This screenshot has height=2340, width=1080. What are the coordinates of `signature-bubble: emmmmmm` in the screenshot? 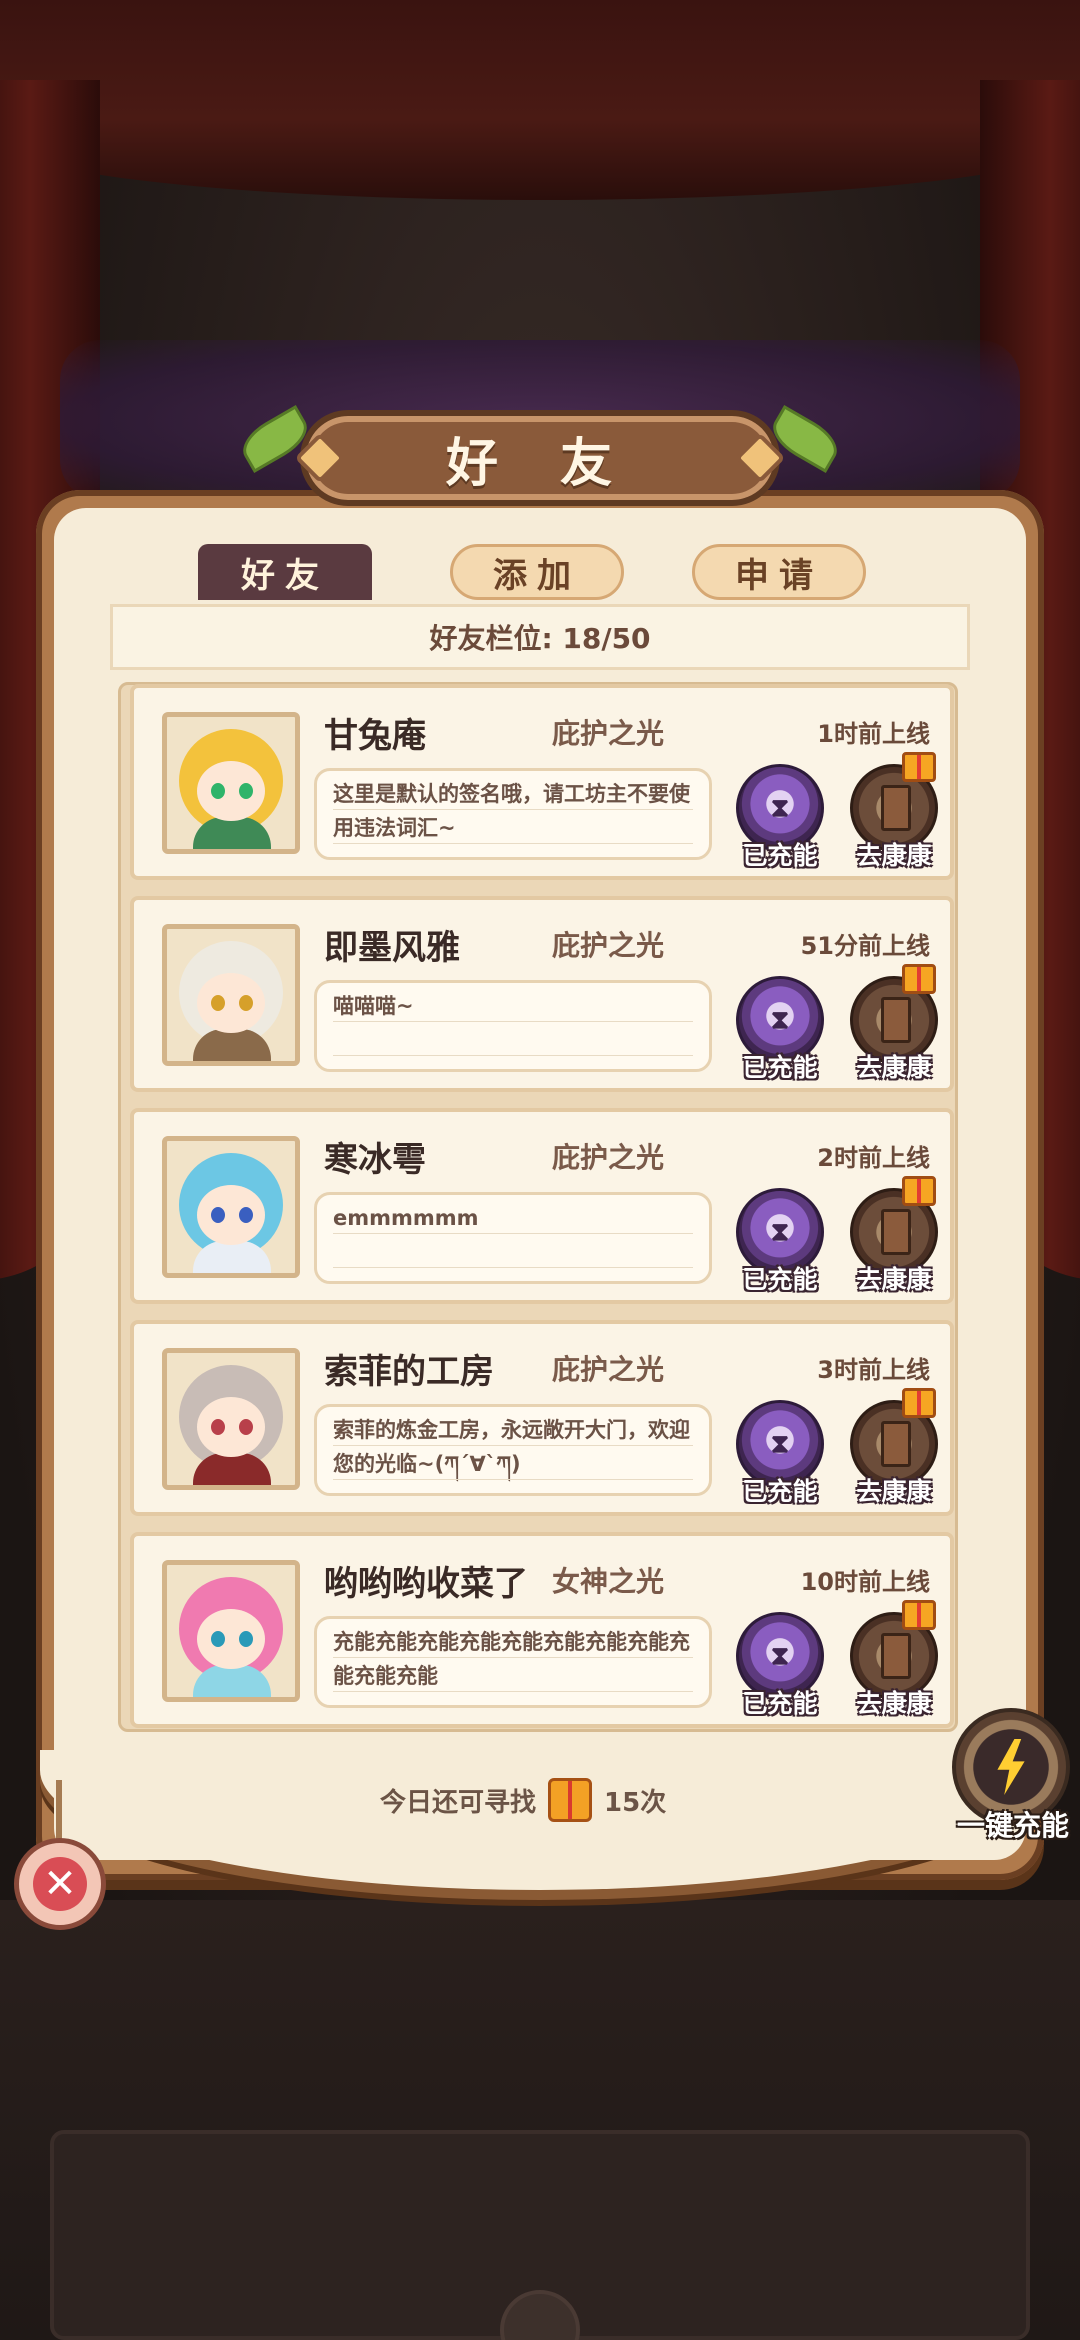 It's located at (513, 1238).